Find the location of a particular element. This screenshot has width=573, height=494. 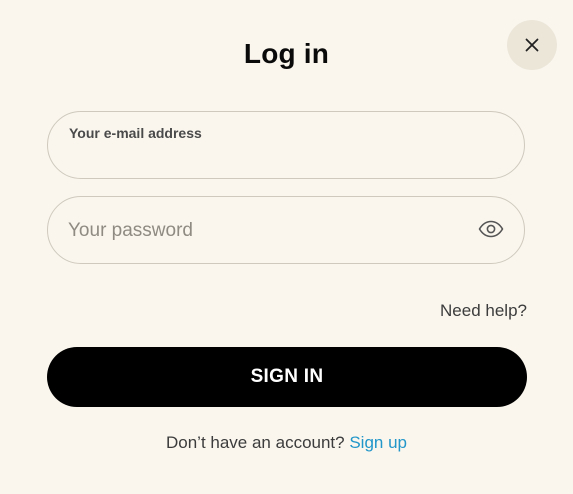

eye-icon is located at coordinates (491, 231).